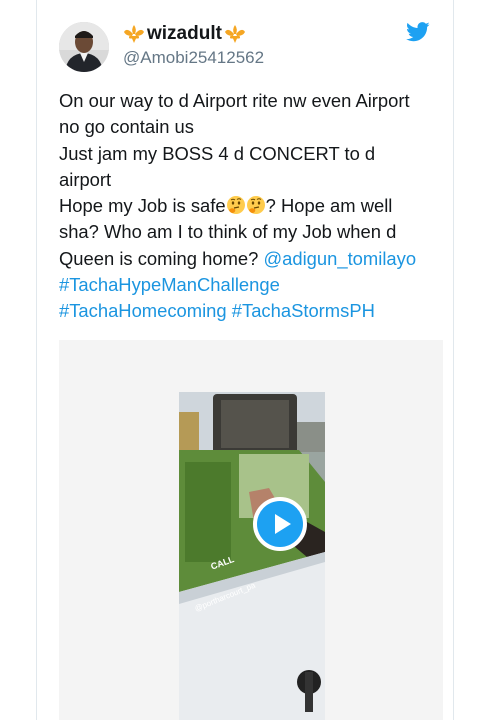 This screenshot has width=488, height=720. Describe the element at coordinates (303, 310) in the screenshot. I see `hashtag-link: #TachaStormsPH` at that location.